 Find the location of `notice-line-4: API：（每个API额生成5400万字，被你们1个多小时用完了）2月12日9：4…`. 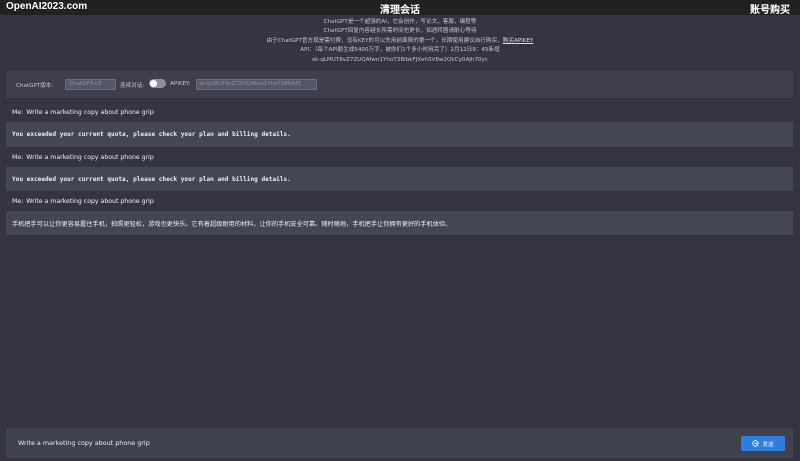

notice-line-4: API：（每个API额生成5400万字，被你们1个多小时用完了）2月12日9：4… is located at coordinates (400, 50).